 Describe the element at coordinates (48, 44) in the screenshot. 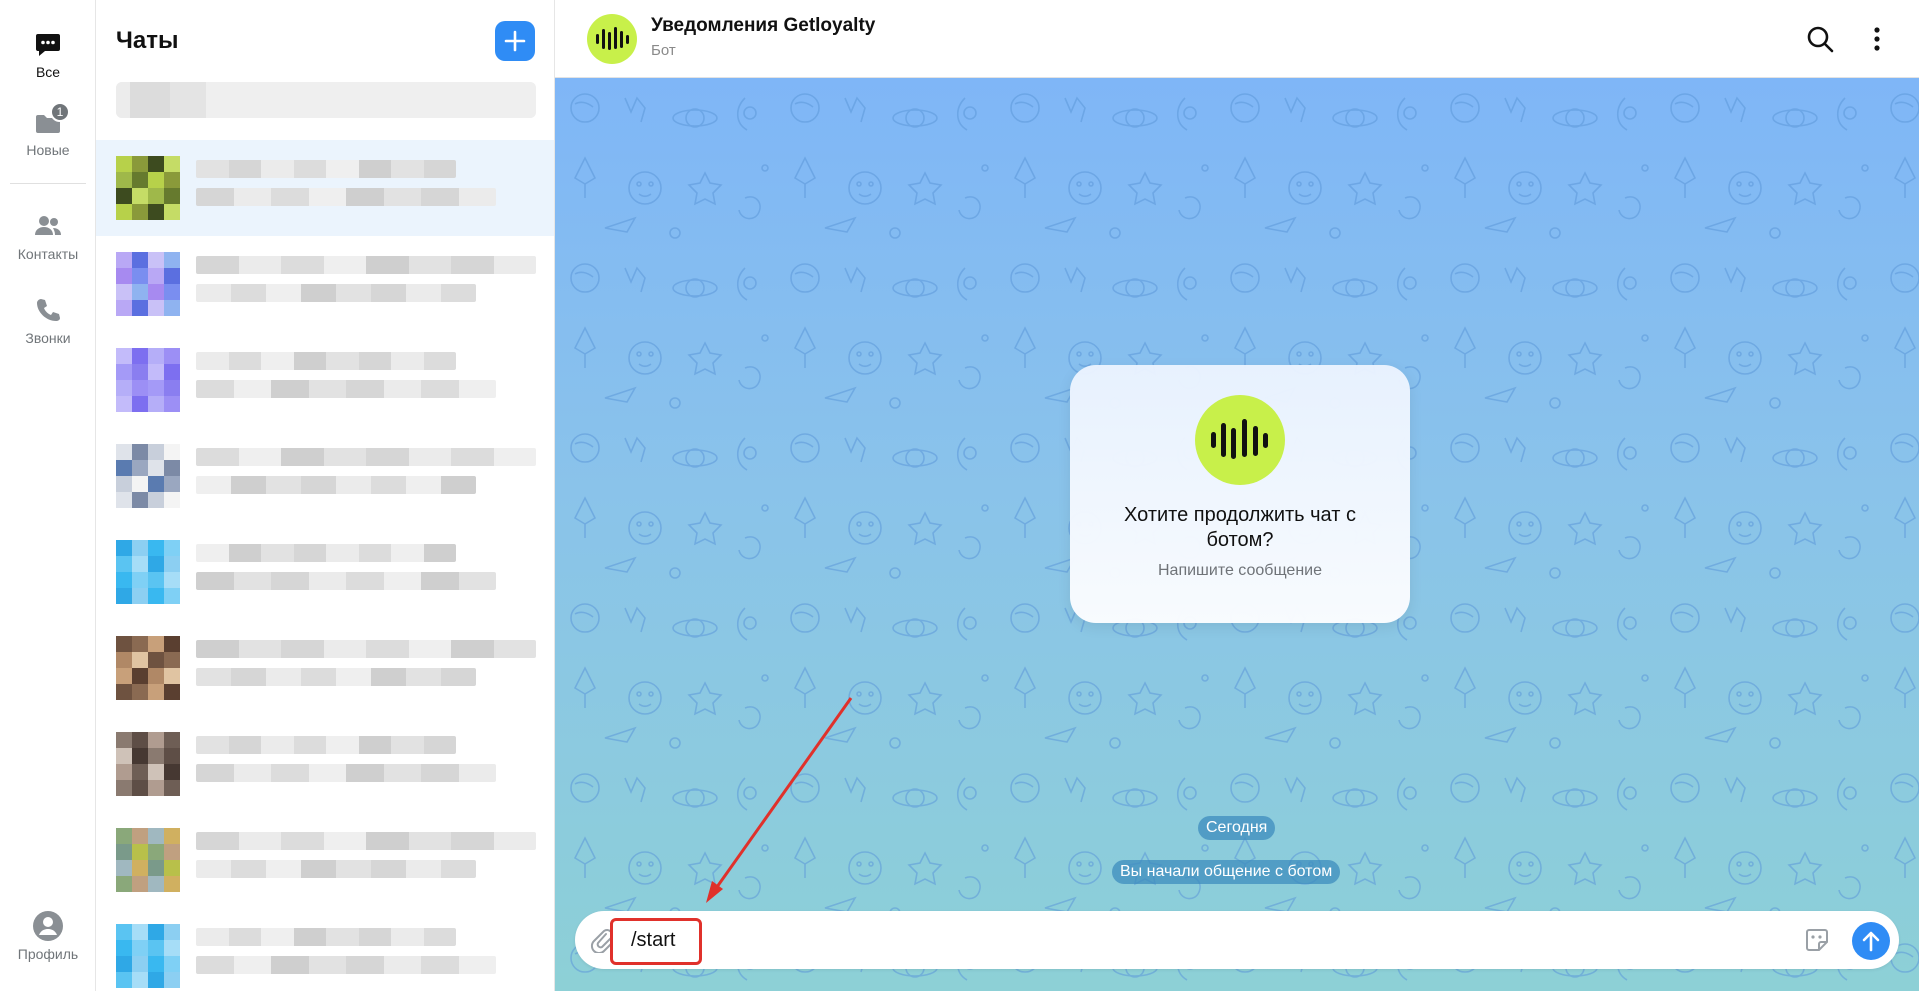

I see `chat-bubble-icon` at that location.